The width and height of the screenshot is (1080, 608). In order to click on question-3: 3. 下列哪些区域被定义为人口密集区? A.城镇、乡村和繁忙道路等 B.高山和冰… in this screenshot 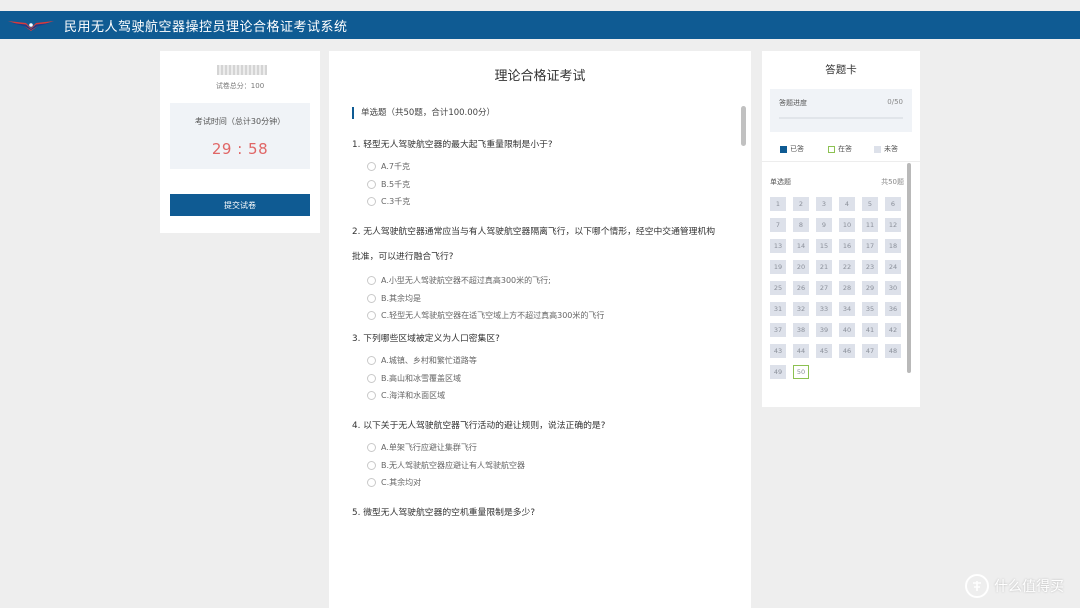, I will do `click(544, 366)`.